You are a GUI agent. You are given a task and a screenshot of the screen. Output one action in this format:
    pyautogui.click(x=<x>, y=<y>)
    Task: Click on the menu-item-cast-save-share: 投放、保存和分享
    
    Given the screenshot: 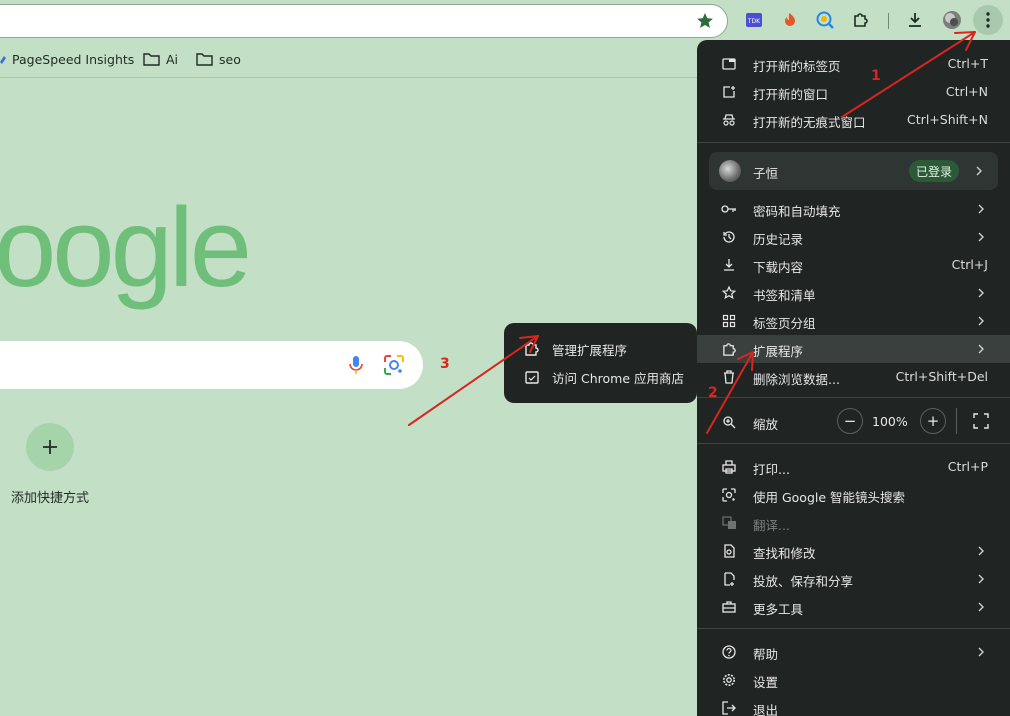 What is the action you would take?
    pyautogui.click(x=853, y=579)
    